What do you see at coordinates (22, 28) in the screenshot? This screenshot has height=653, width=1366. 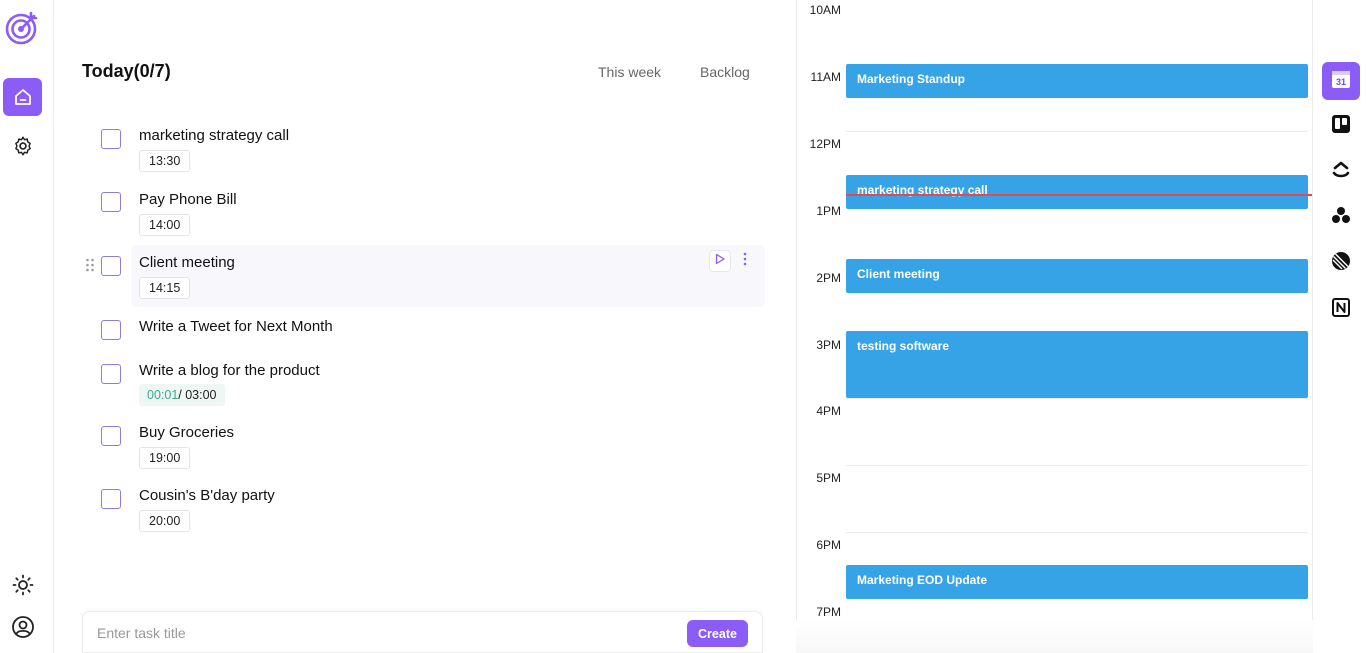 I see `target-arrow-icon` at bounding box center [22, 28].